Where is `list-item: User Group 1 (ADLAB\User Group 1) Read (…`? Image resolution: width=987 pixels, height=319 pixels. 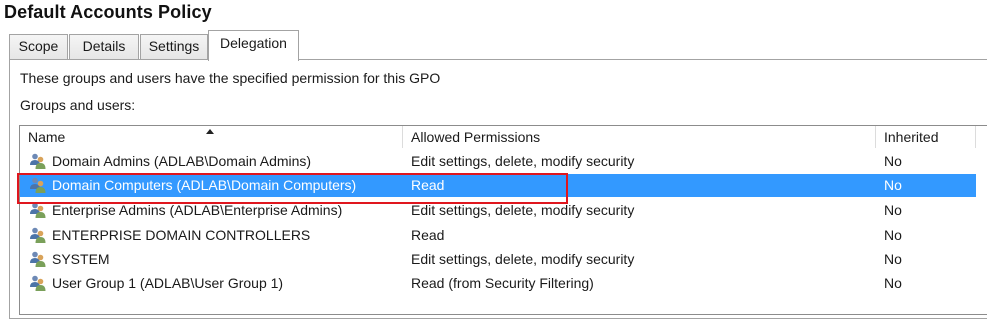
list-item: User Group 1 (ADLAB\User Group 1) Read (… is located at coordinates (498, 283).